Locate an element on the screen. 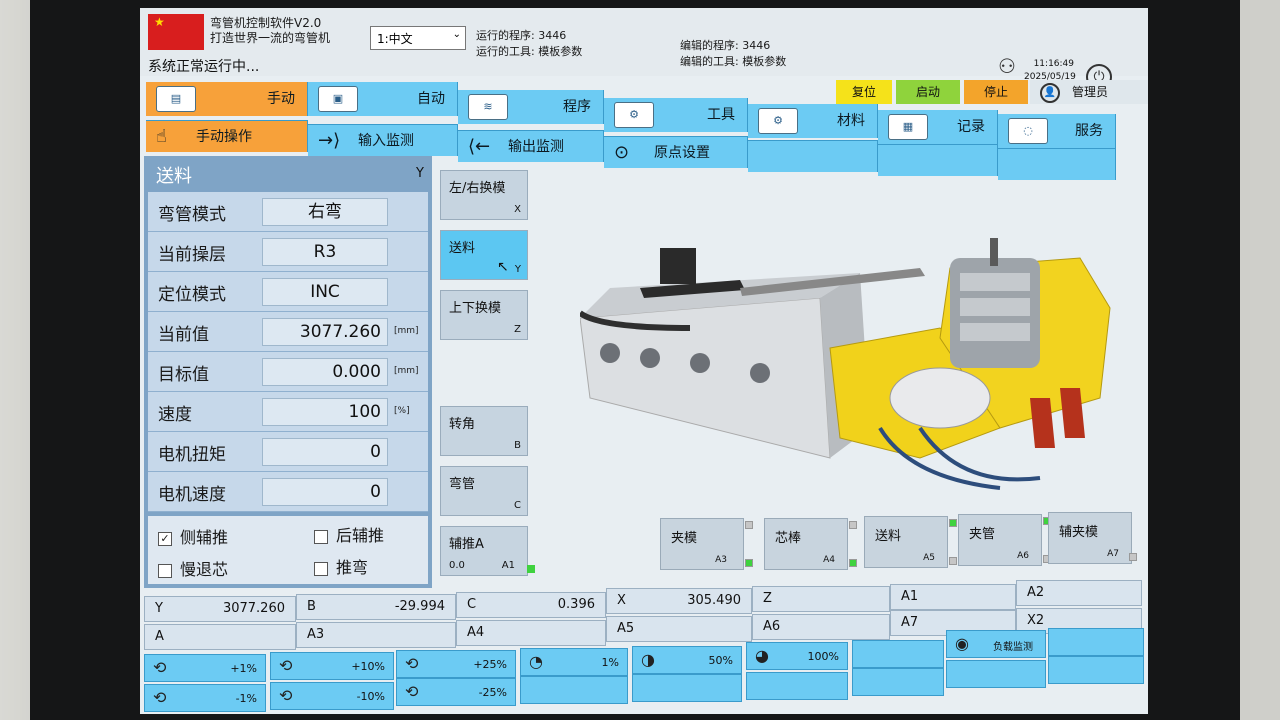 The height and width of the screenshot is (720, 1280). speed-50-percent: ◑ 50% is located at coordinates (687, 660).